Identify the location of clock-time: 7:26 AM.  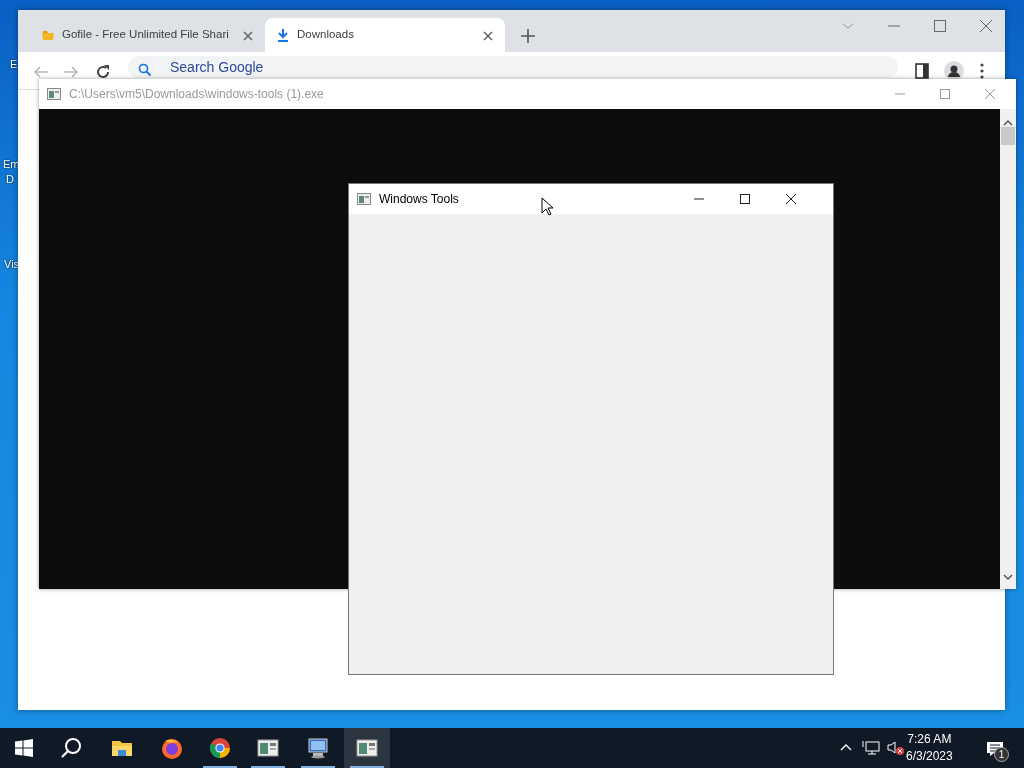
(929, 739).